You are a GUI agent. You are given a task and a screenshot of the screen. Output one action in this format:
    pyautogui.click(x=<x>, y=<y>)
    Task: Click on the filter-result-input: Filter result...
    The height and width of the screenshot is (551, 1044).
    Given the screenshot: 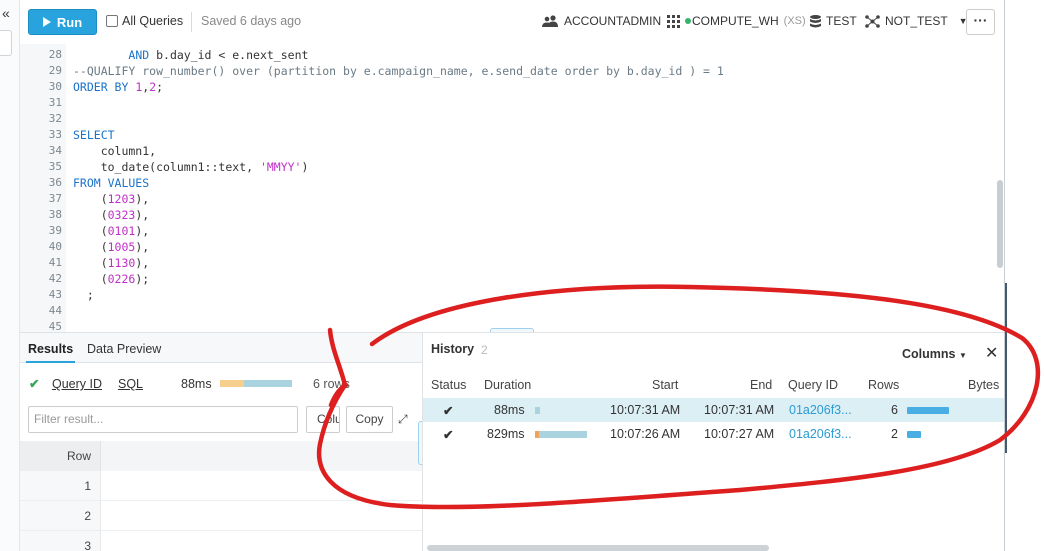 What is the action you would take?
    pyautogui.click(x=163, y=419)
    